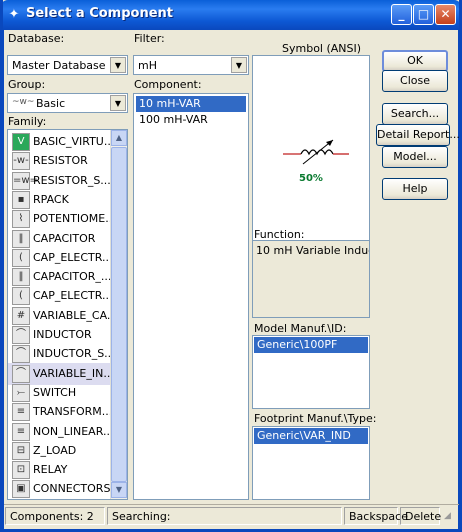  What do you see at coordinates (311, 345) in the screenshot?
I see `list-item: Generic\100PF` at bounding box center [311, 345].